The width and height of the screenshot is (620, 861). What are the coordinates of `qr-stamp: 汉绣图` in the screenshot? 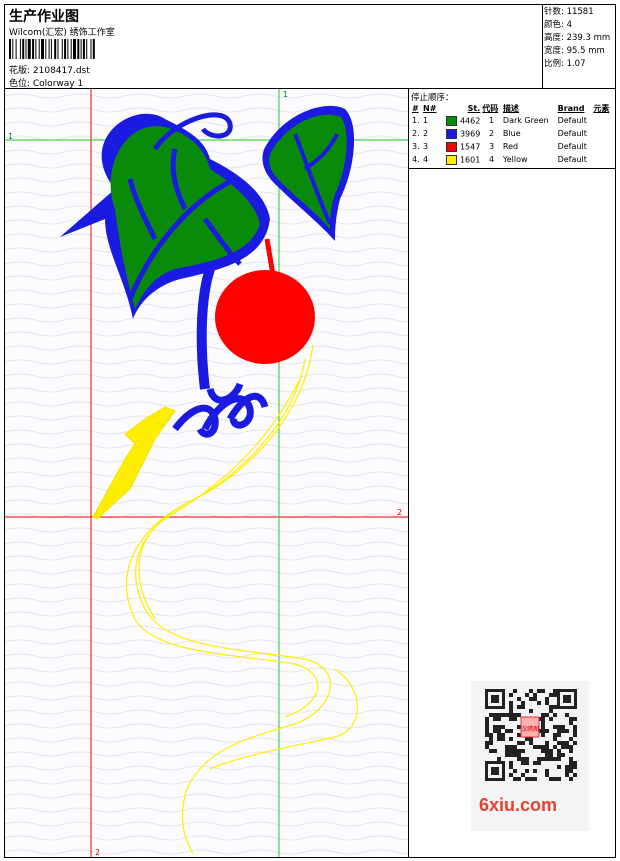 It's located at (530, 729).